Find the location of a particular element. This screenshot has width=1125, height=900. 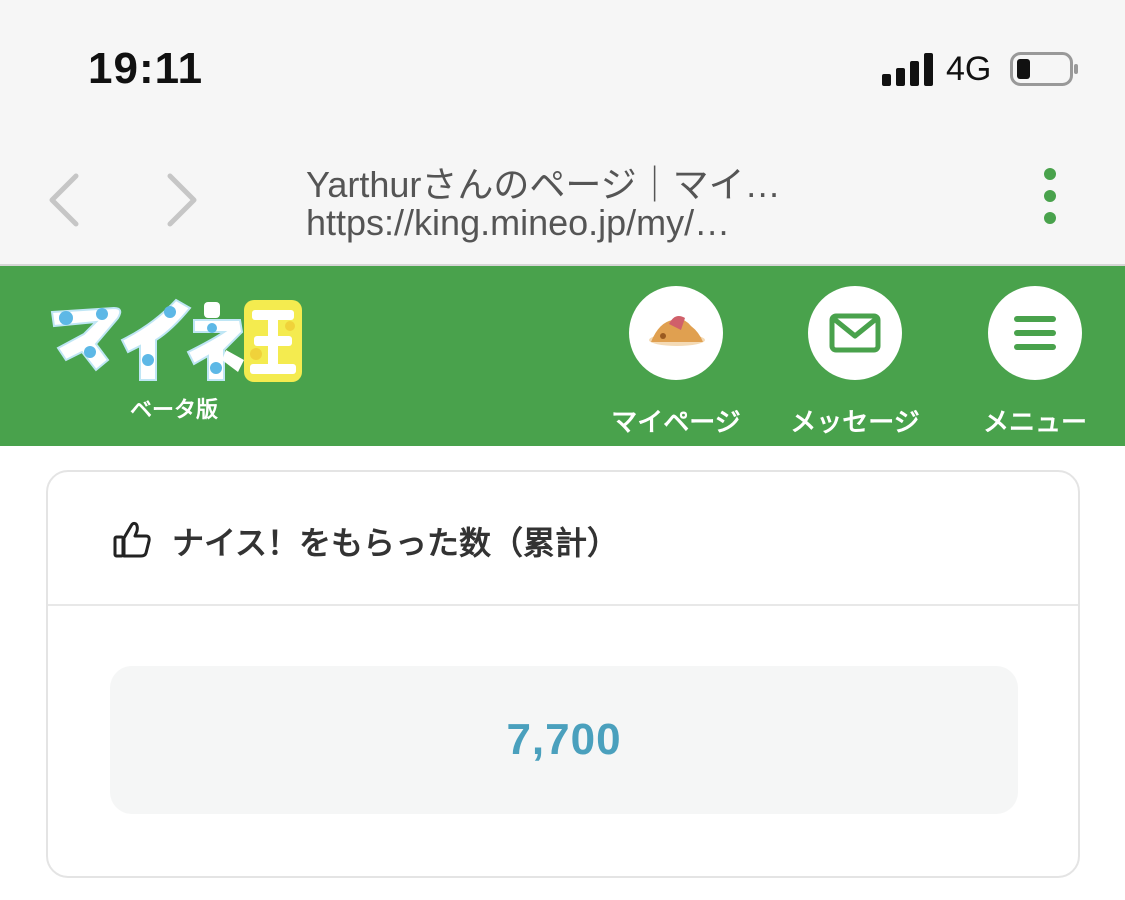

status-time: 19:11 is located at coordinates (146, 68).